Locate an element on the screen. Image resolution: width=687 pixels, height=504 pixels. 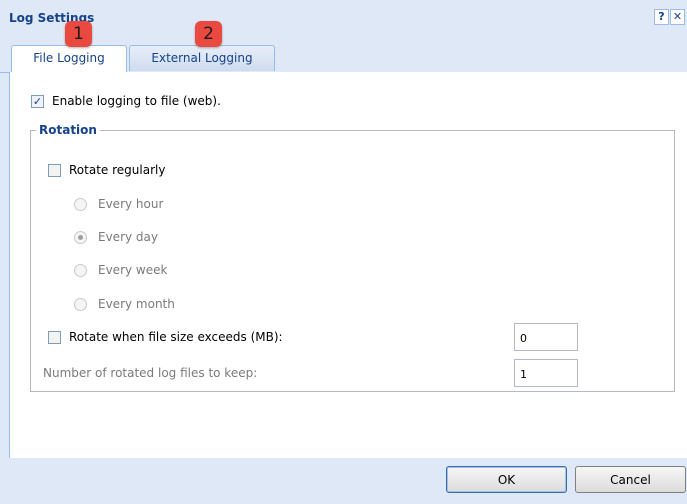
title-bar: Log Settings ? ✕ is located at coordinates (343, 21).